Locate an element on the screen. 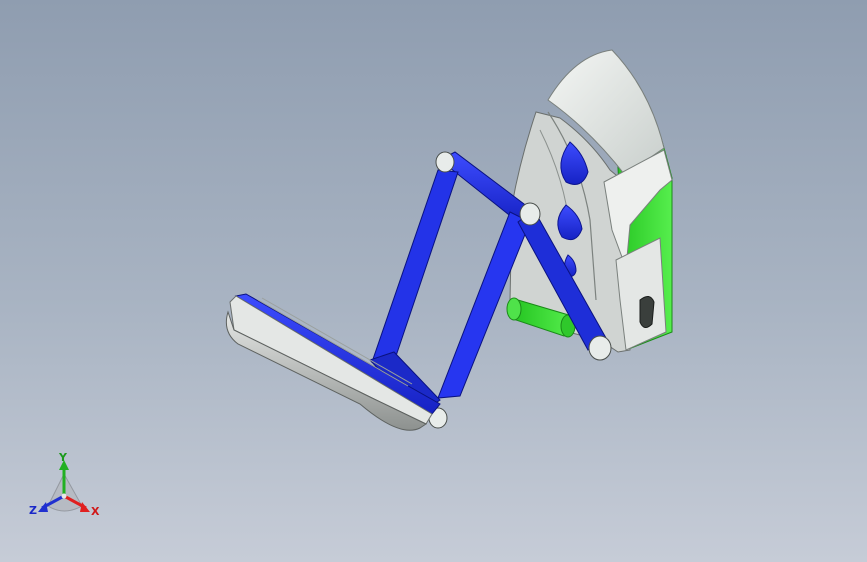 The image size is (867, 562). triad-z-label: Z is located at coordinates (33, 510).